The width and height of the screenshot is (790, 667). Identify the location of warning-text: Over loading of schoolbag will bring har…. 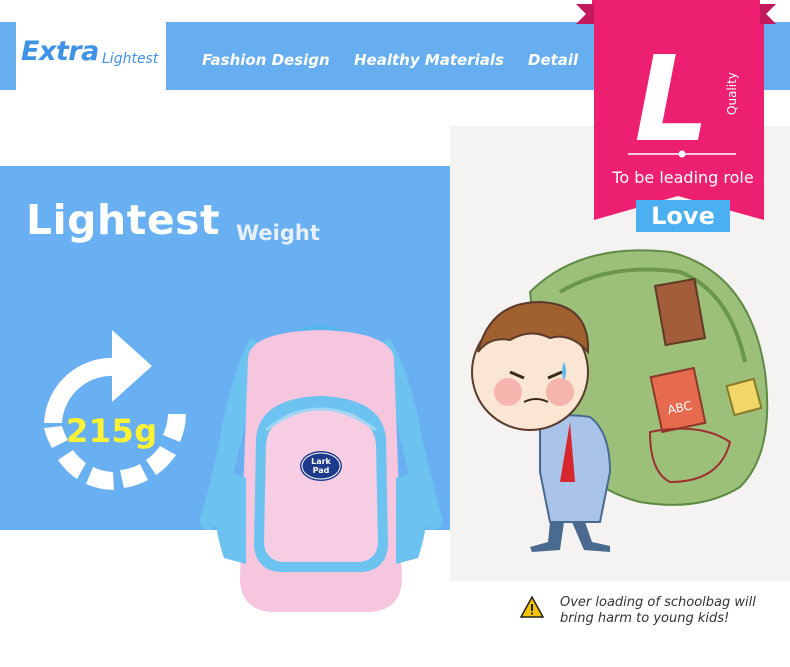
(658, 610).